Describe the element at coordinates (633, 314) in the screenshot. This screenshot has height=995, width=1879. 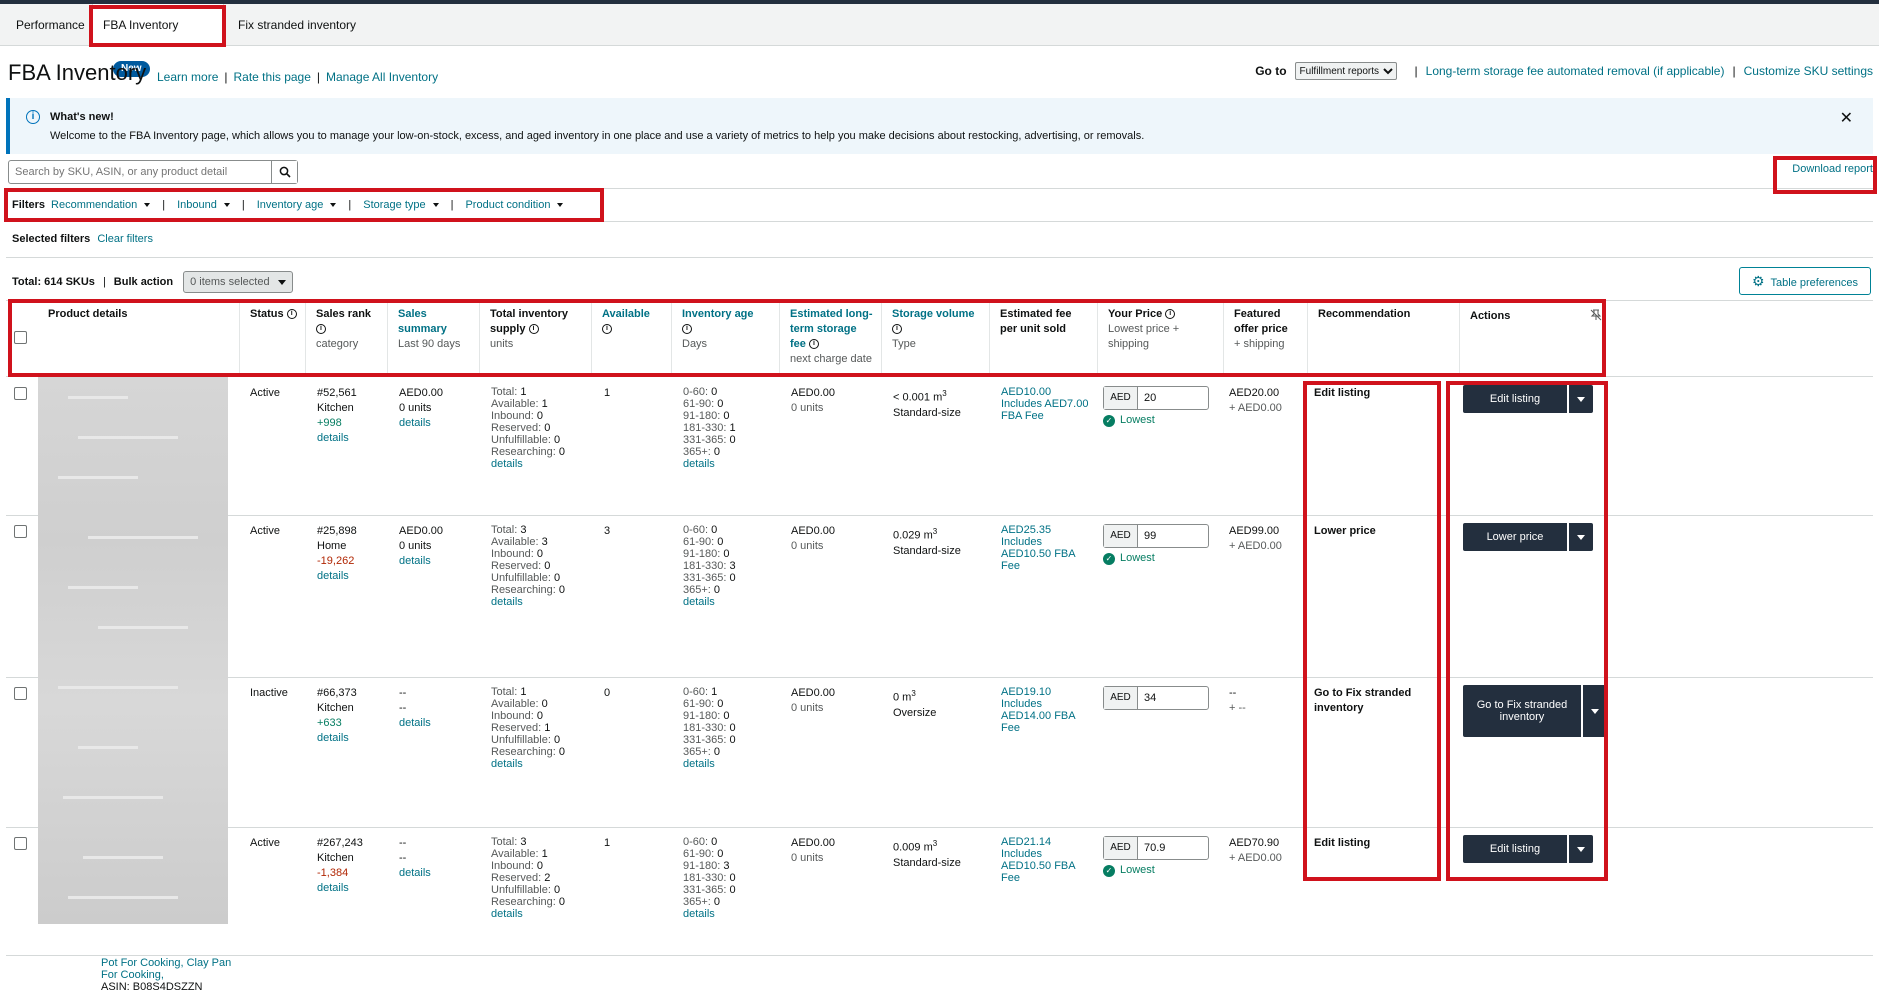
I see `col-title: Available` at that location.